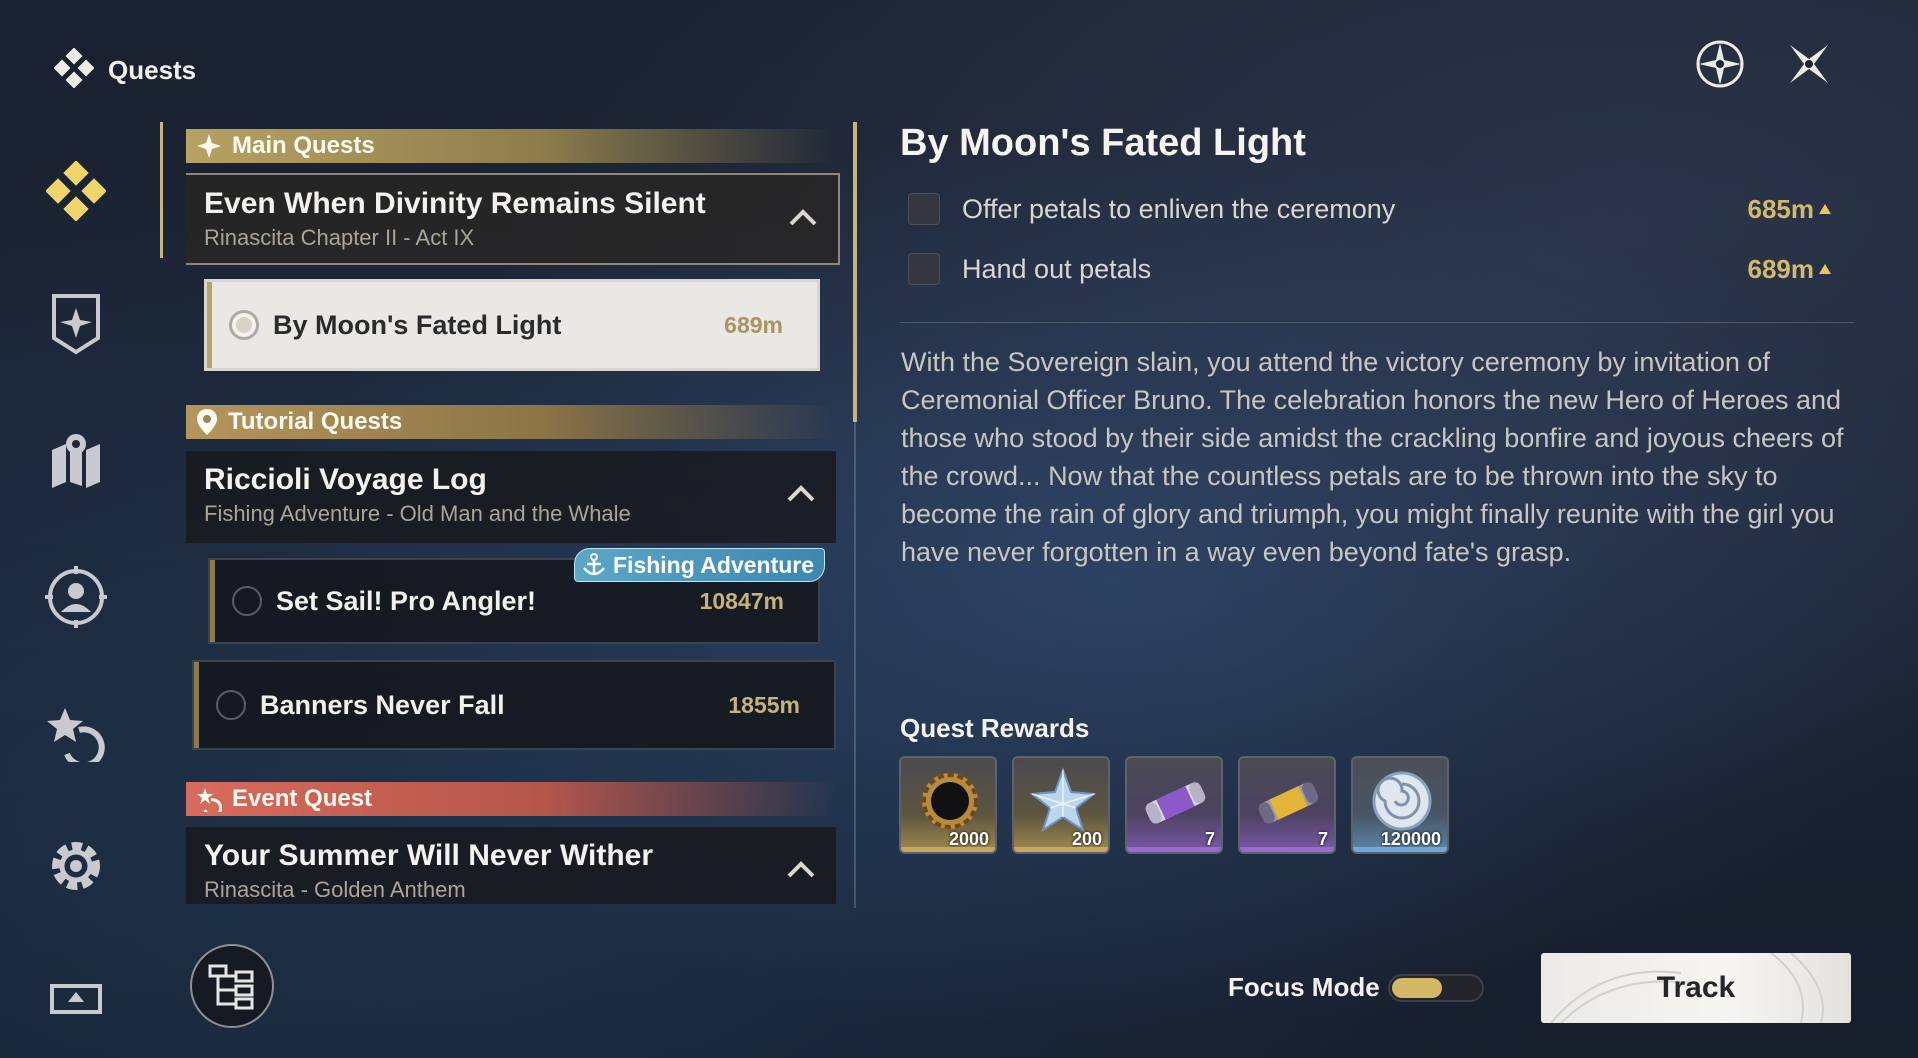 The width and height of the screenshot is (1918, 1058). I want to click on quest-title: Banners Never Fall, so click(382, 704).